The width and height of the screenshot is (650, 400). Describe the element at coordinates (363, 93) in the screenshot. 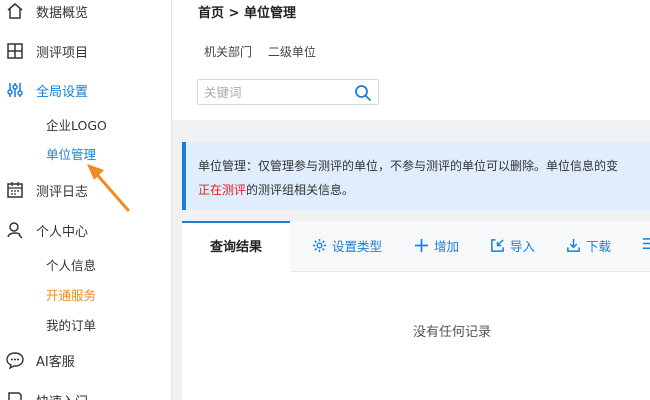

I see `search-icon` at that location.